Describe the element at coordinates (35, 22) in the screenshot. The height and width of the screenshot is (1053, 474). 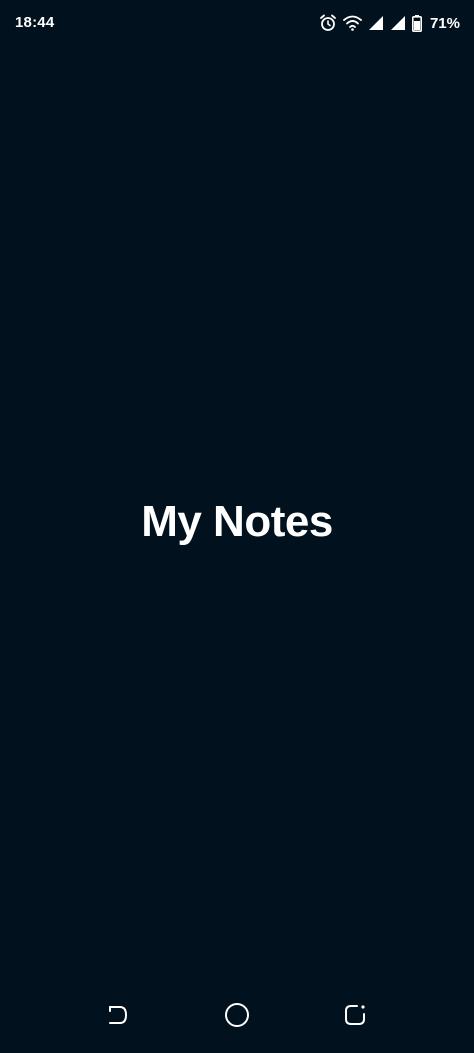
I see `status-time: 18:44` at that location.